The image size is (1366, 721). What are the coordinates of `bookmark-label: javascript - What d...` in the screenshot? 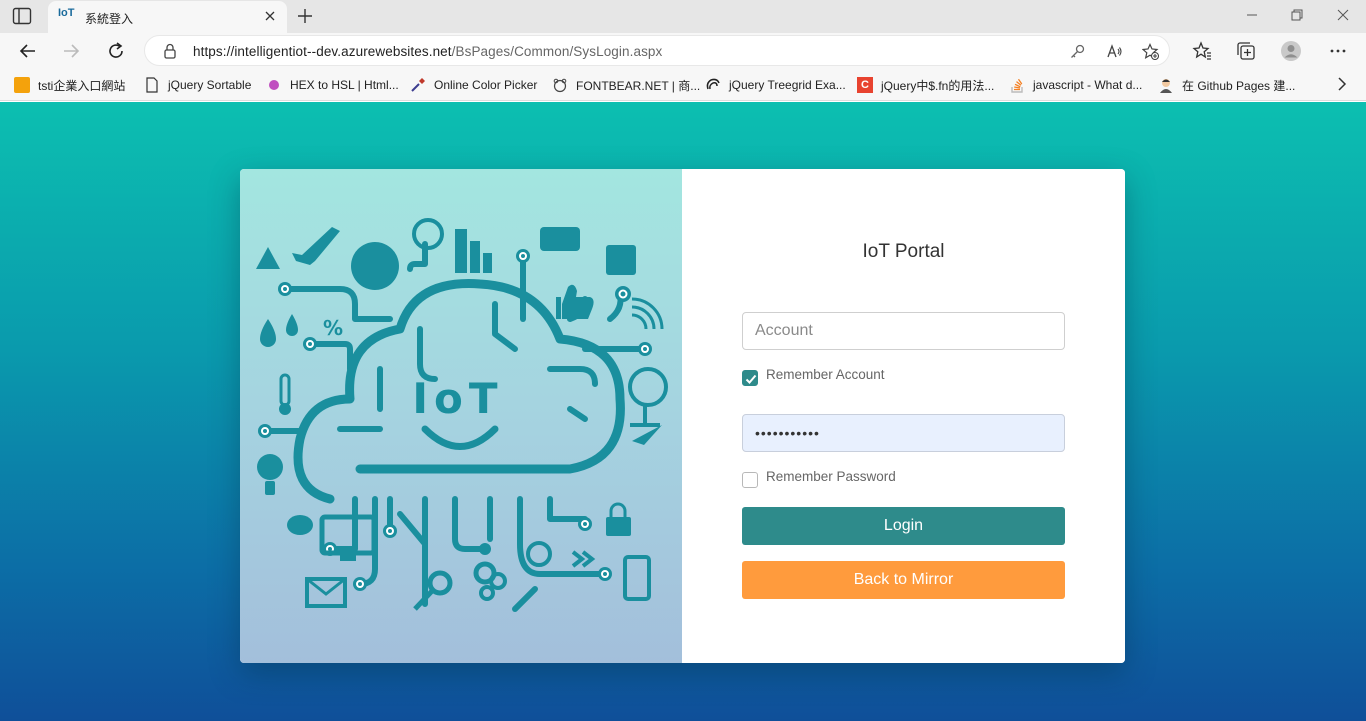 It's located at (1088, 85).